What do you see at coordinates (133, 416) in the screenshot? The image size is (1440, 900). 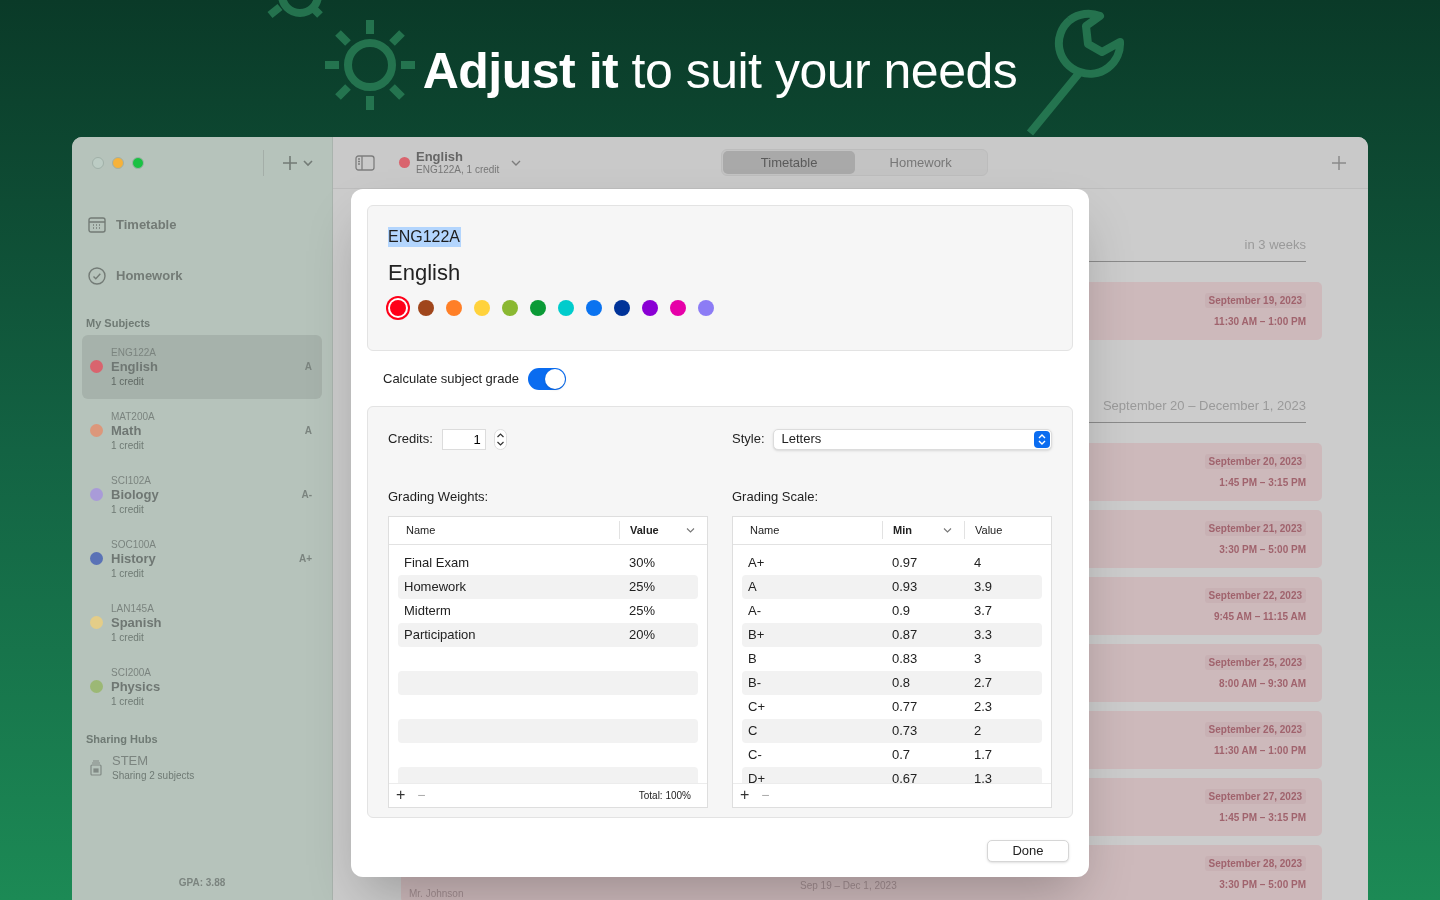 I see `subject-code: MAT200A` at bounding box center [133, 416].